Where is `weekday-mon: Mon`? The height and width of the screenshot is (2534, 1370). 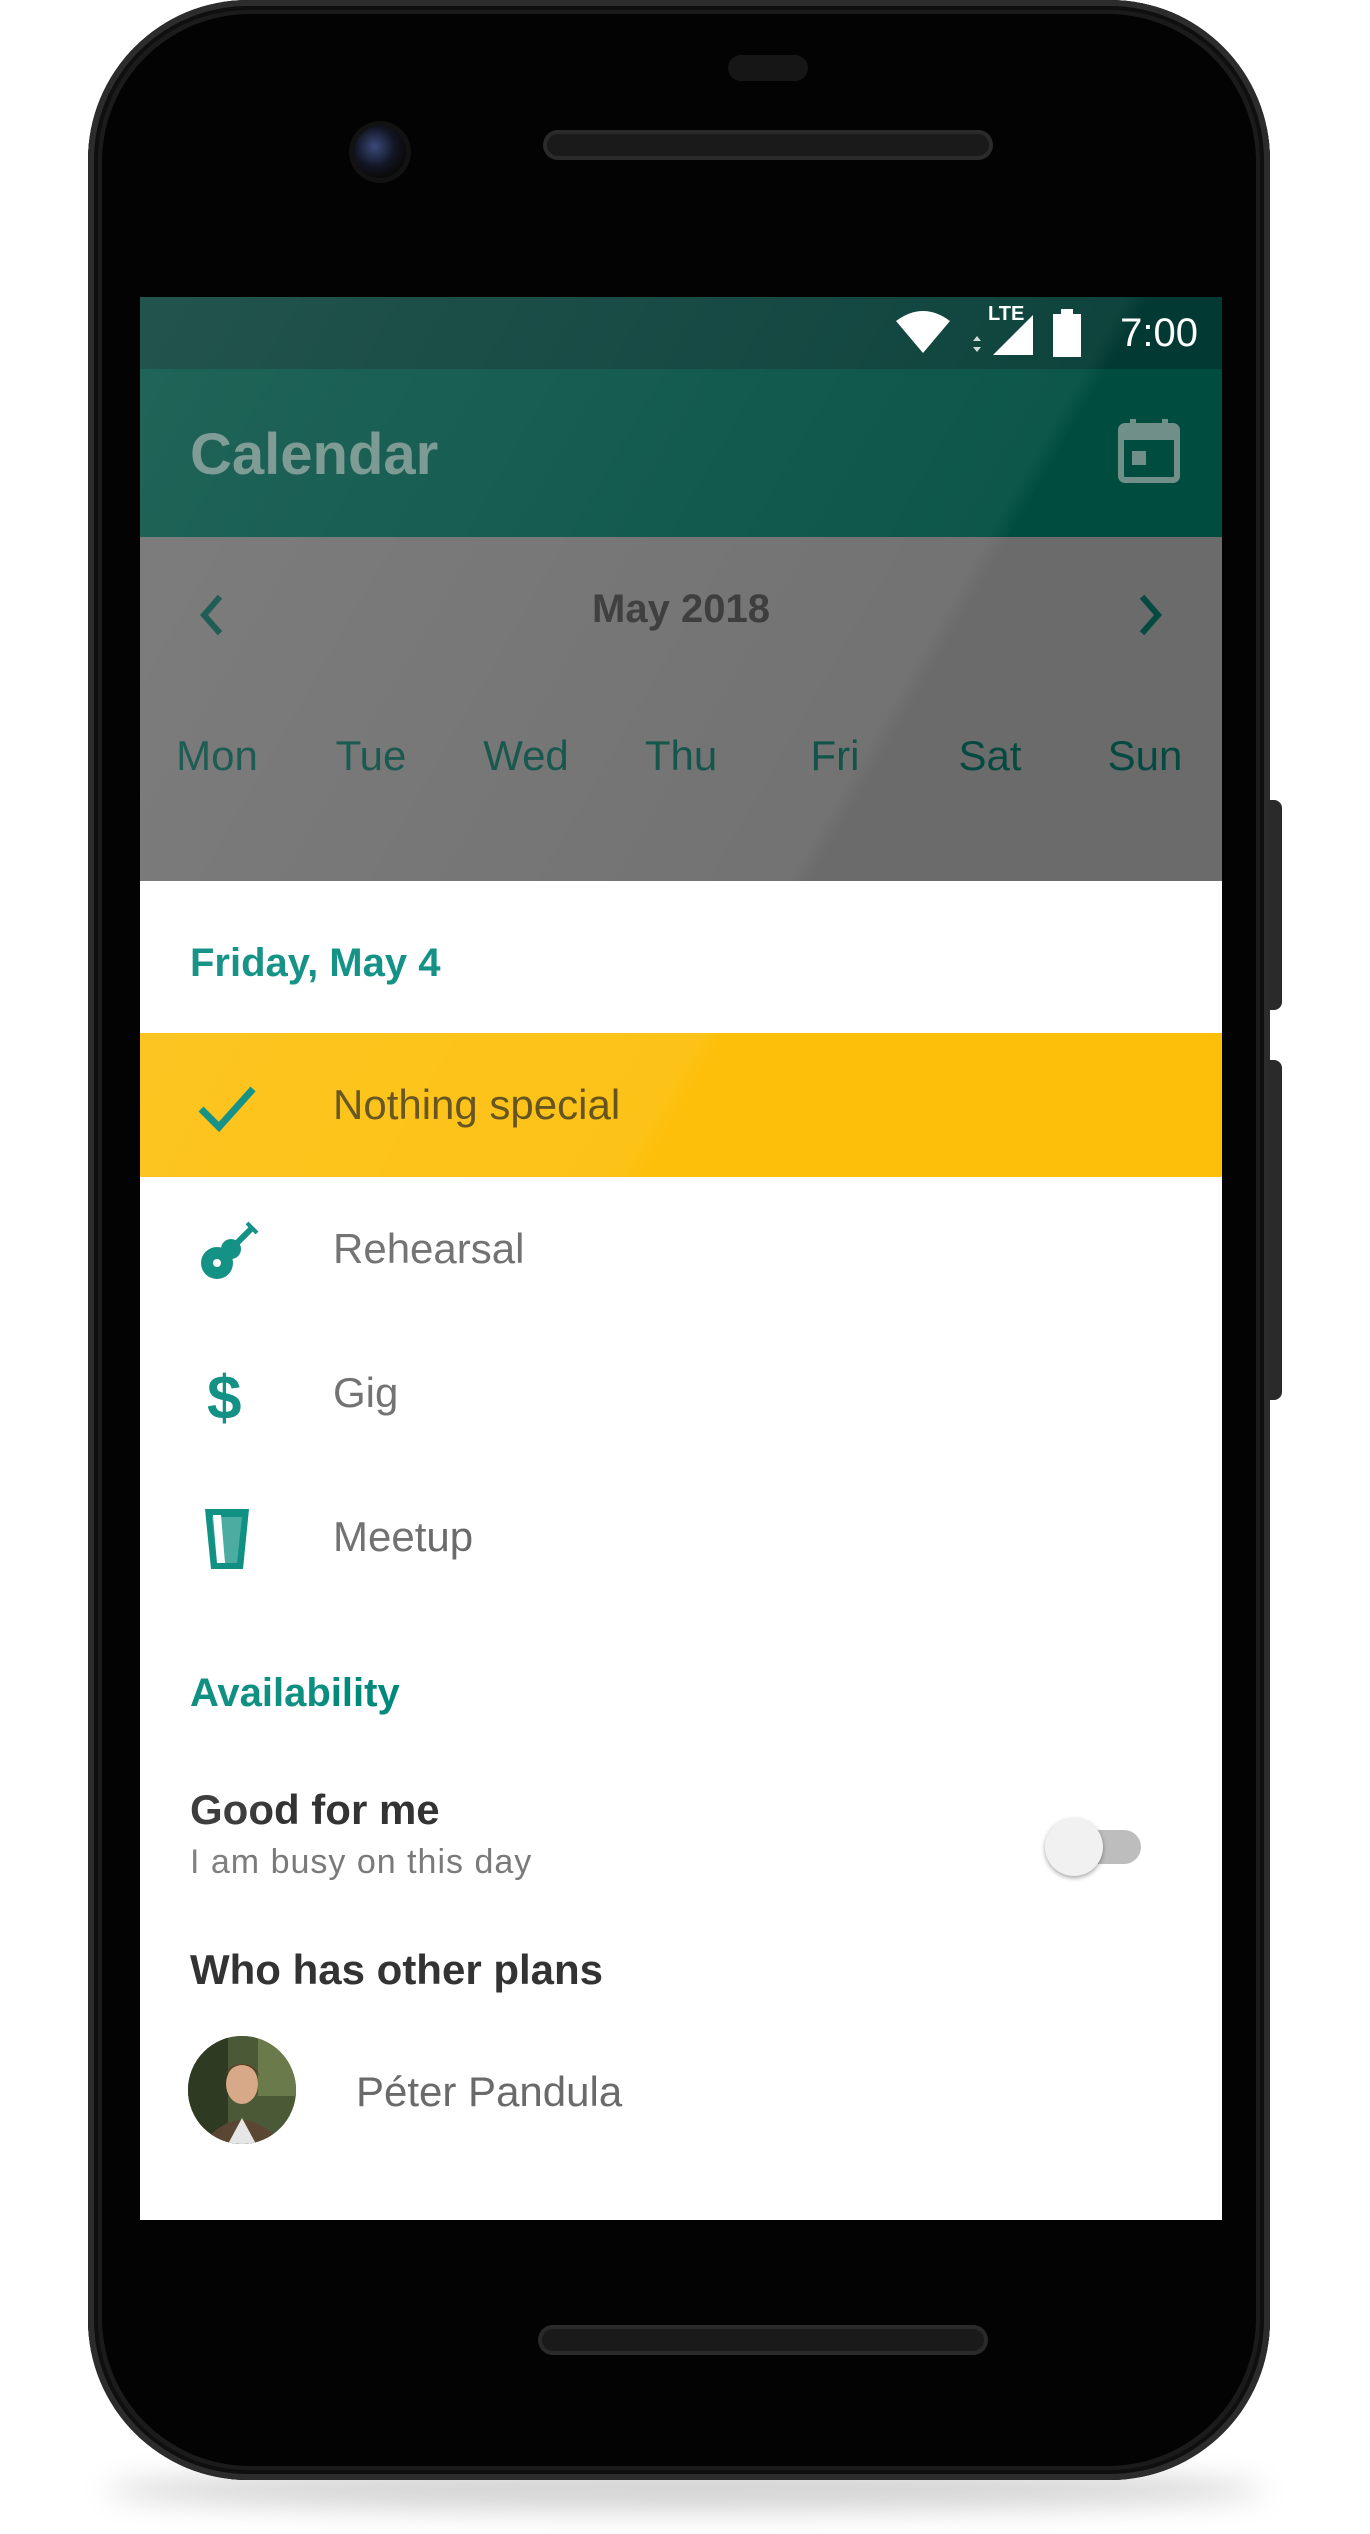
weekday-mon: Mon is located at coordinates (217, 755).